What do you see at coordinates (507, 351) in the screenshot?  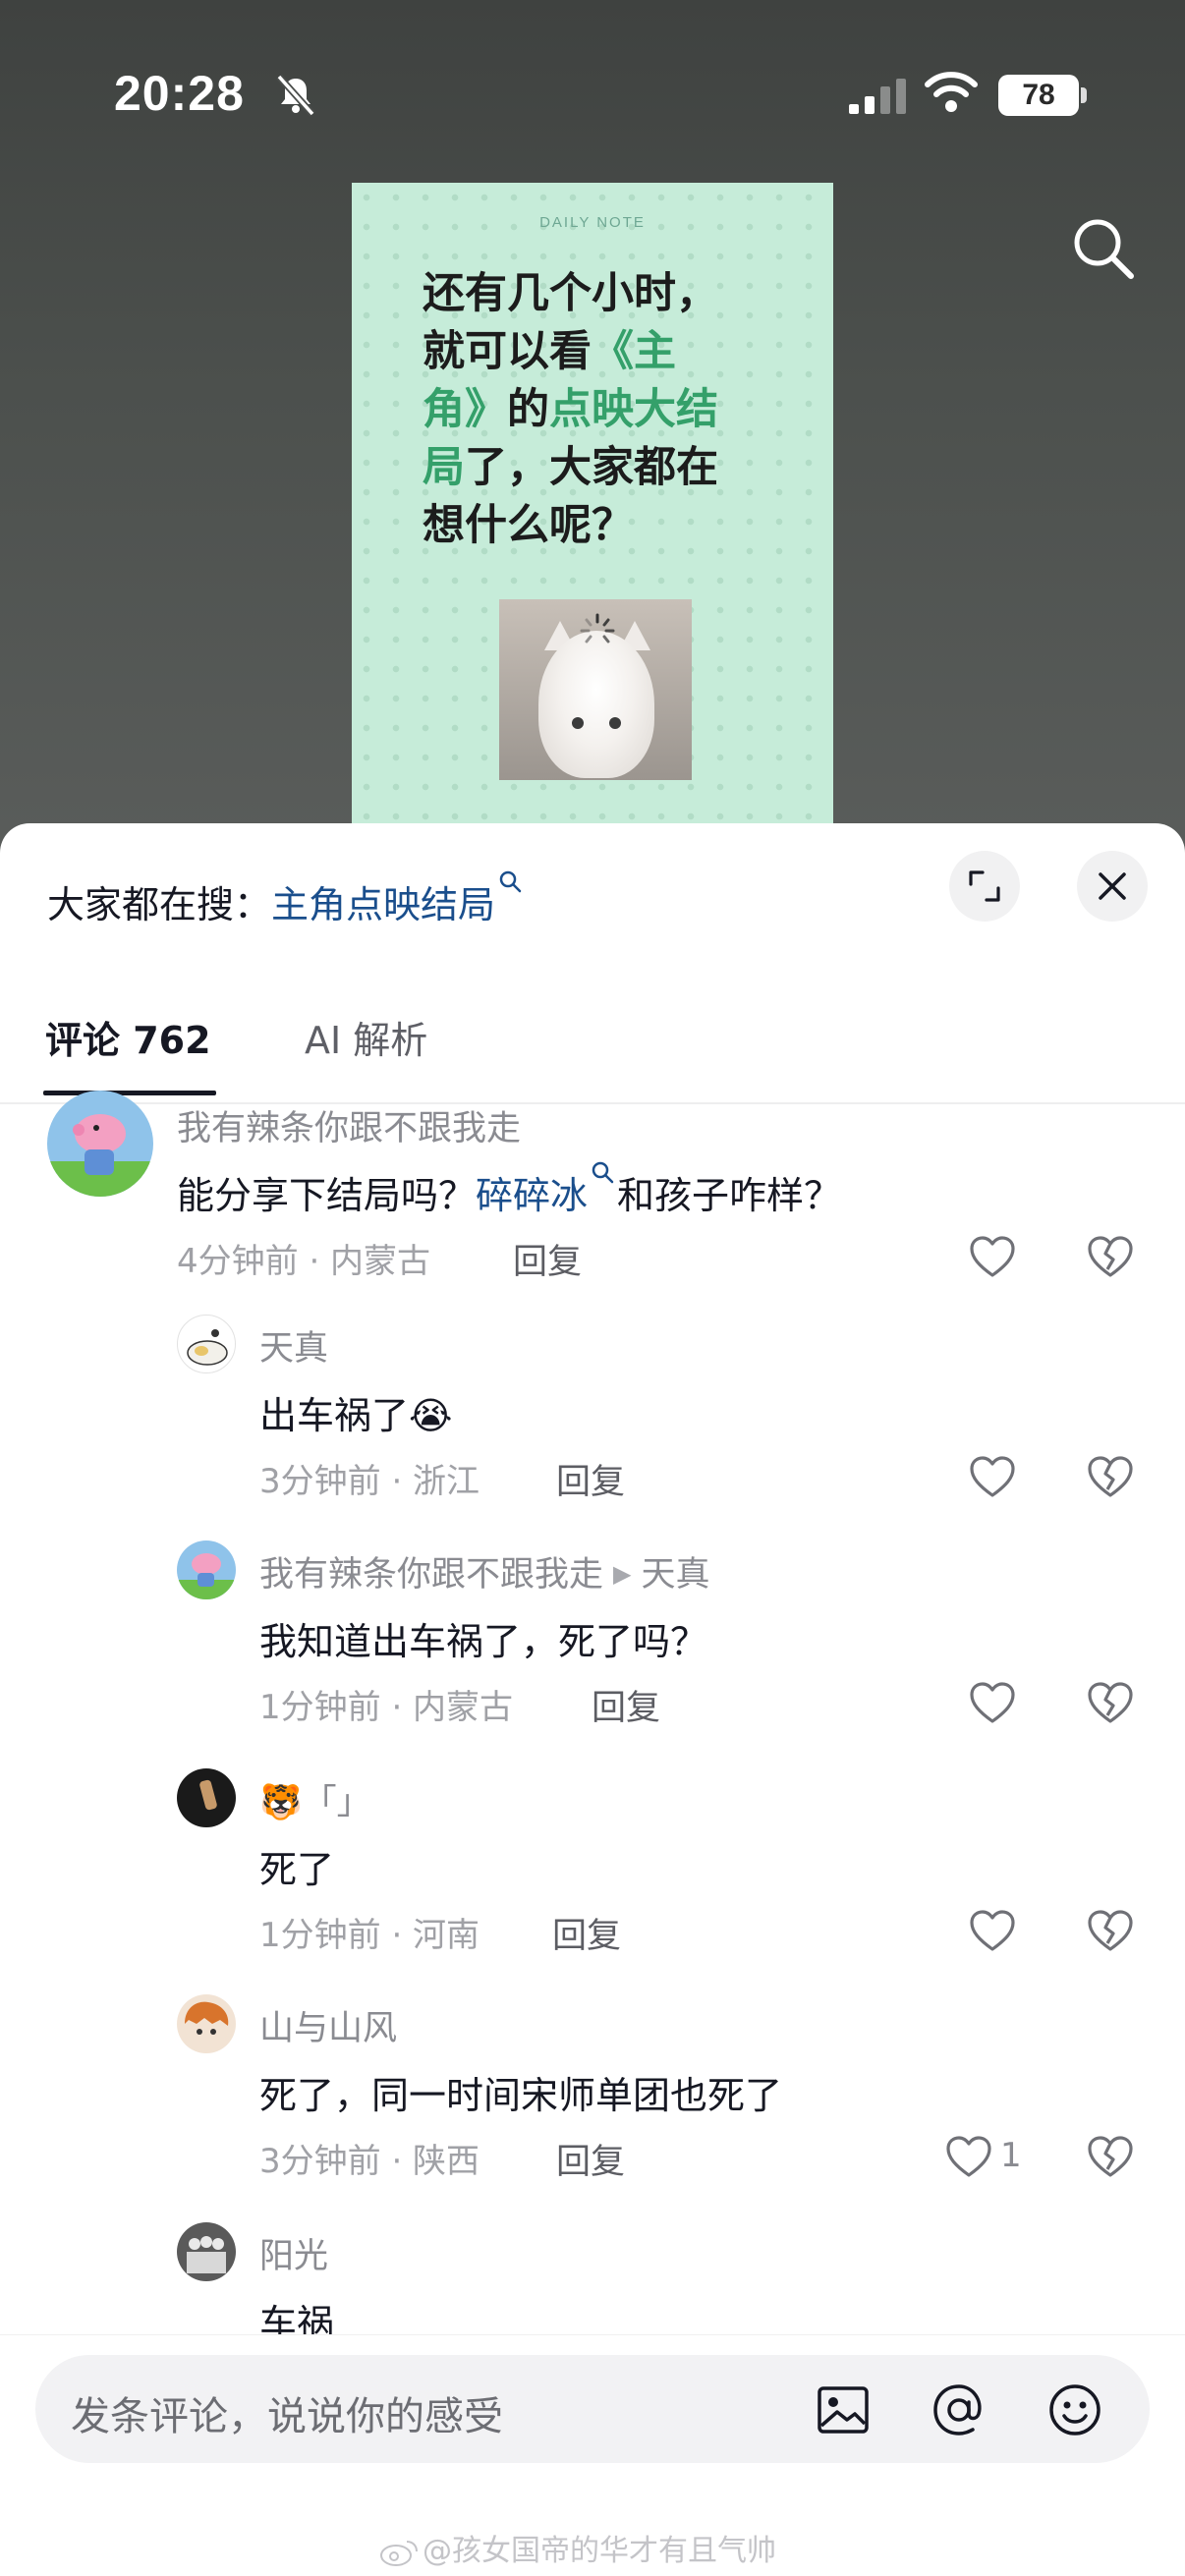 I see `note-line-2a: 就可以看` at bounding box center [507, 351].